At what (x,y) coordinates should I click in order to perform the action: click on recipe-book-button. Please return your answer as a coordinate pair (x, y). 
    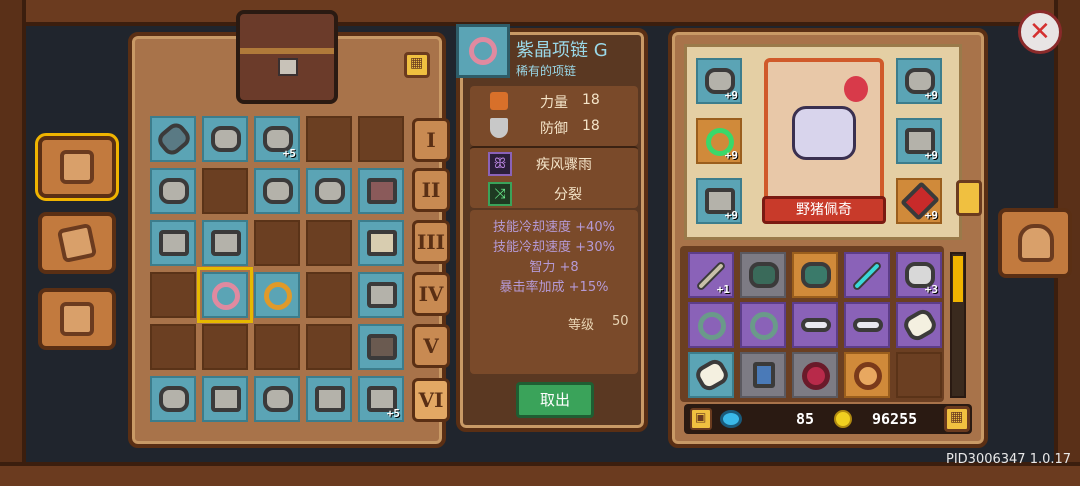
    Looking at the image, I should click on (77, 243).